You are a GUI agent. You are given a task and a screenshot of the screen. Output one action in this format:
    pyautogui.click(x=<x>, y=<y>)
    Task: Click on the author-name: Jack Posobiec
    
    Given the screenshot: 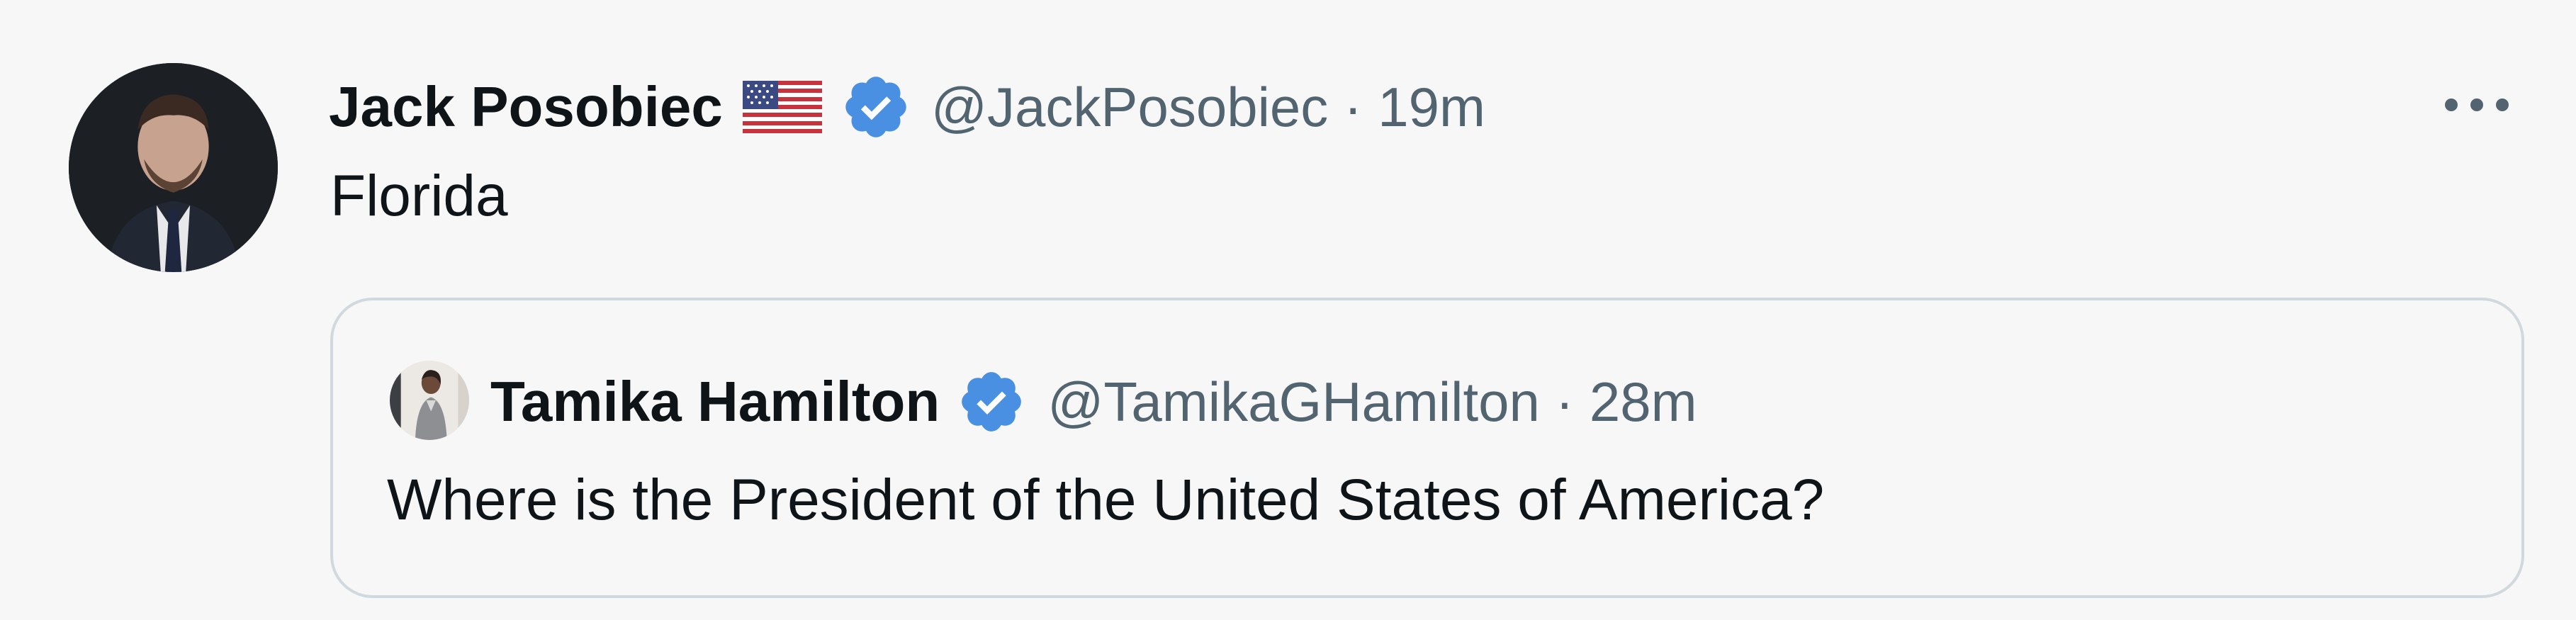 What is the action you would take?
    pyautogui.click(x=526, y=107)
    